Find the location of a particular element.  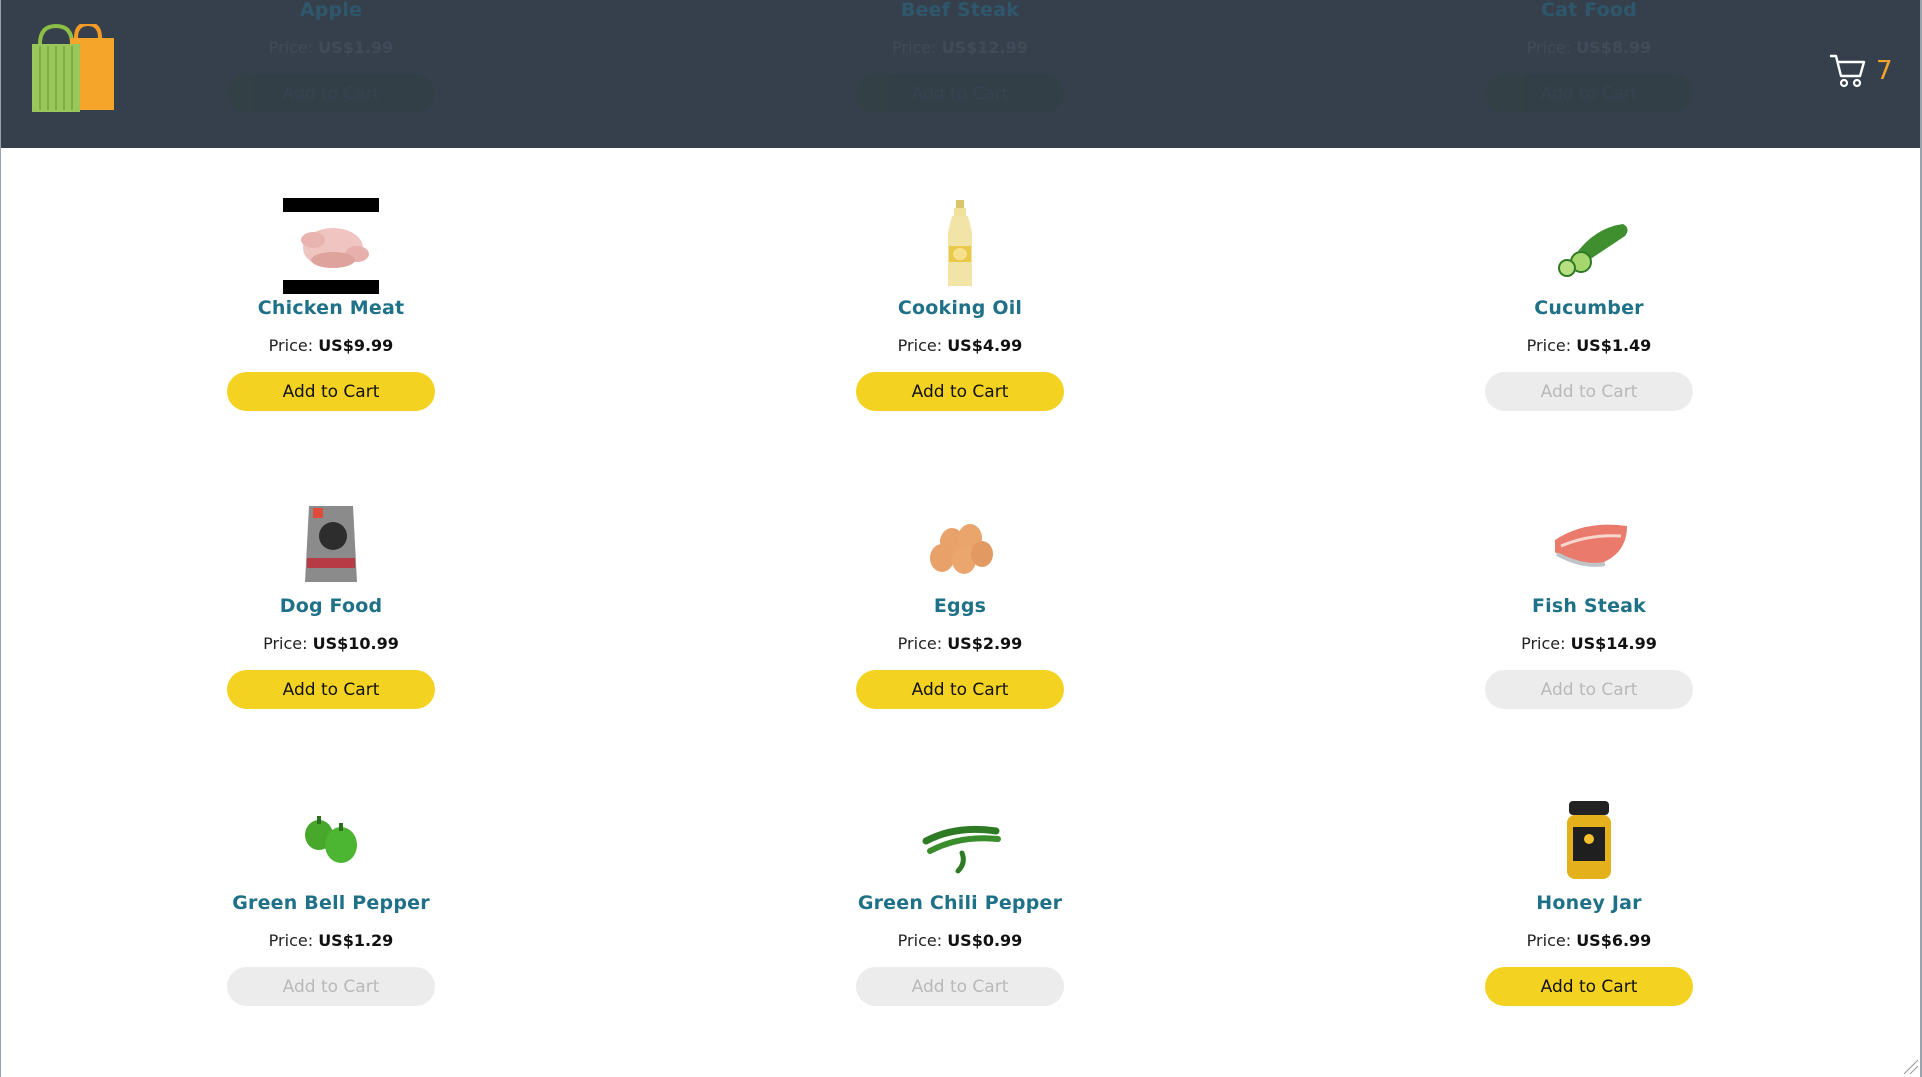

product-card-apple: Apple Price: US$1.99 Add to Cart is located at coordinates (331, 70).